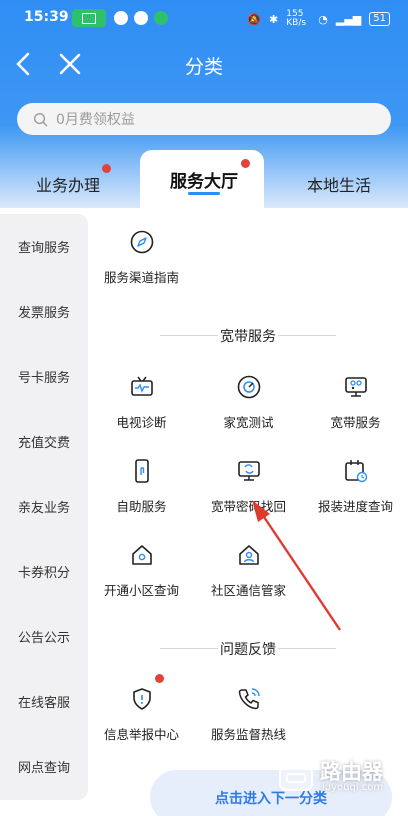 The width and height of the screenshot is (408, 816). I want to click on watermark-url: luyouqi.com, so click(353, 787).